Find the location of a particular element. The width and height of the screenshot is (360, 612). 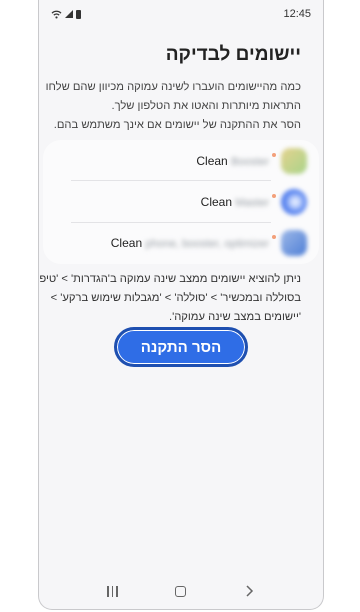

home-icon is located at coordinates (180, 591).